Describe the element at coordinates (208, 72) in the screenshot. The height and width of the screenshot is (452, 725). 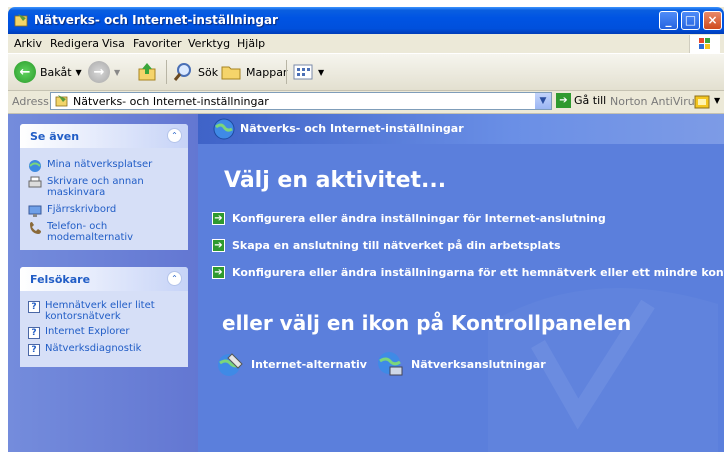
I see `search-label: Sök` at that location.